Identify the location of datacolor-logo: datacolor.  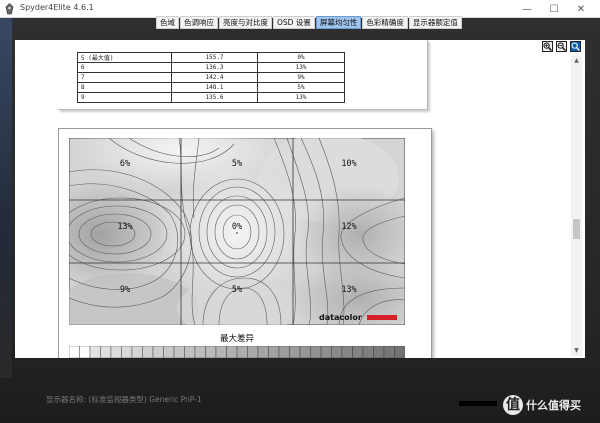
(340, 317).